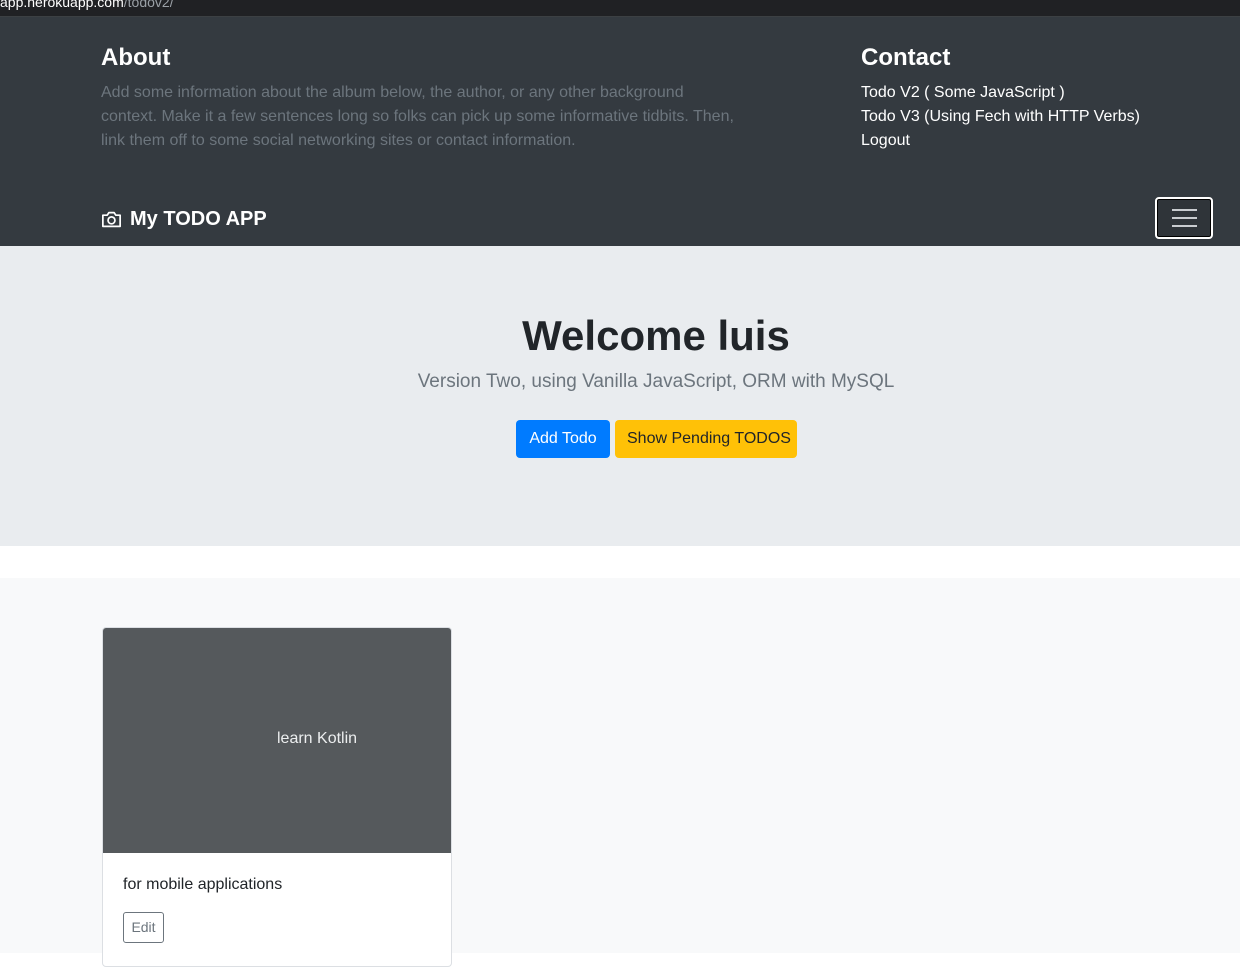 Image resolution: width=1240 pixels, height=967 pixels. I want to click on todo-card-image: learn Kotlin, so click(277, 740).